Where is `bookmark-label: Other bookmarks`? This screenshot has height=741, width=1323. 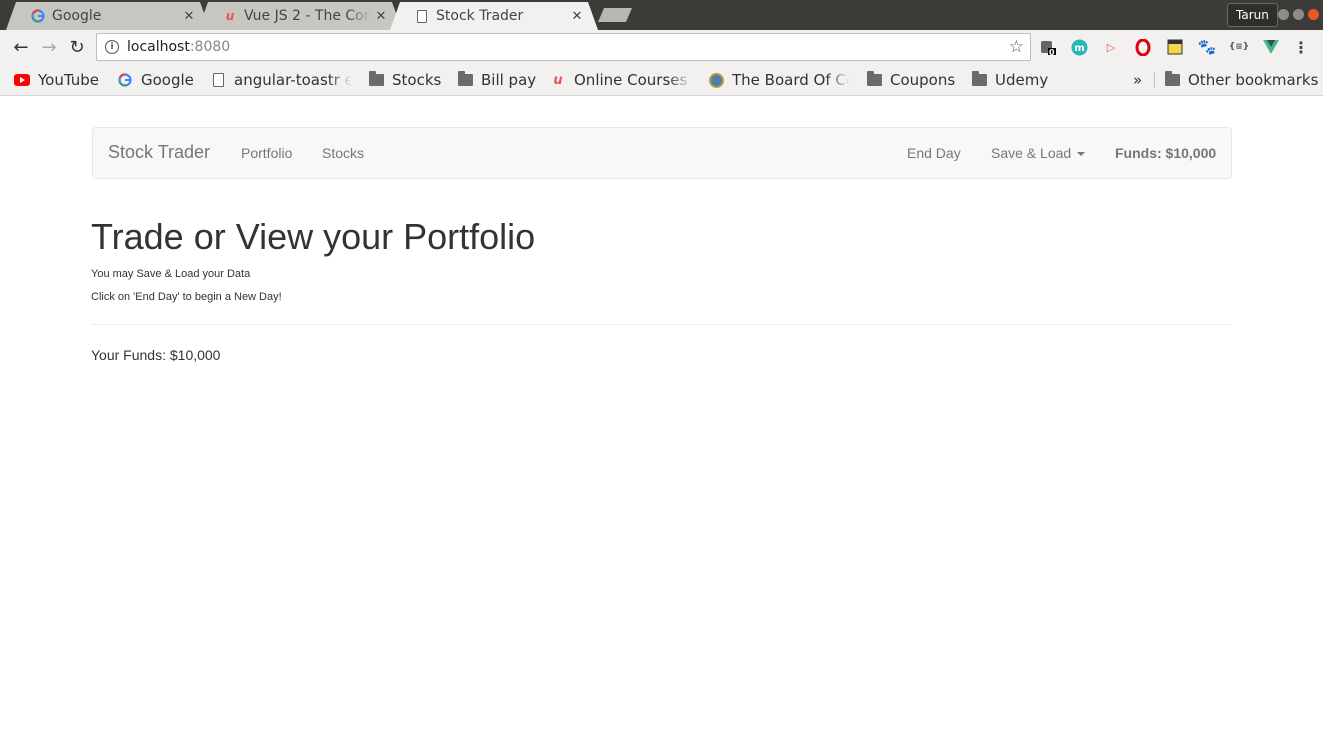
bookmark-label: Other bookmarks is located at coordinates (1253, 80).